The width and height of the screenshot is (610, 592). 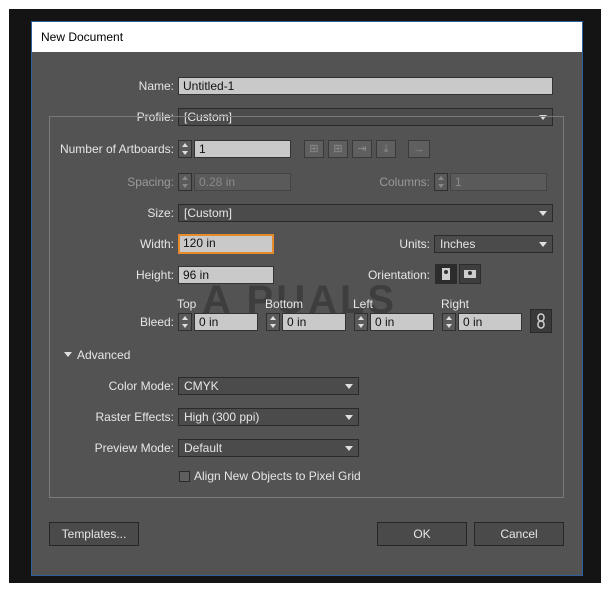 What do you see at coordinates (441, 182) in the screenshot?
I see `columns-stepper` at bounding box center [441, 182].